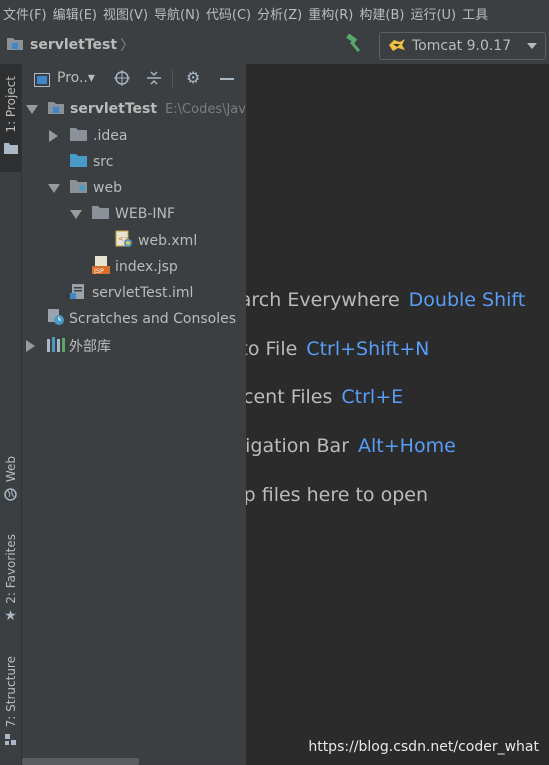 This screenshot has width=549, height=765. I want to click on collapse-all-icon, so click(154, 80).